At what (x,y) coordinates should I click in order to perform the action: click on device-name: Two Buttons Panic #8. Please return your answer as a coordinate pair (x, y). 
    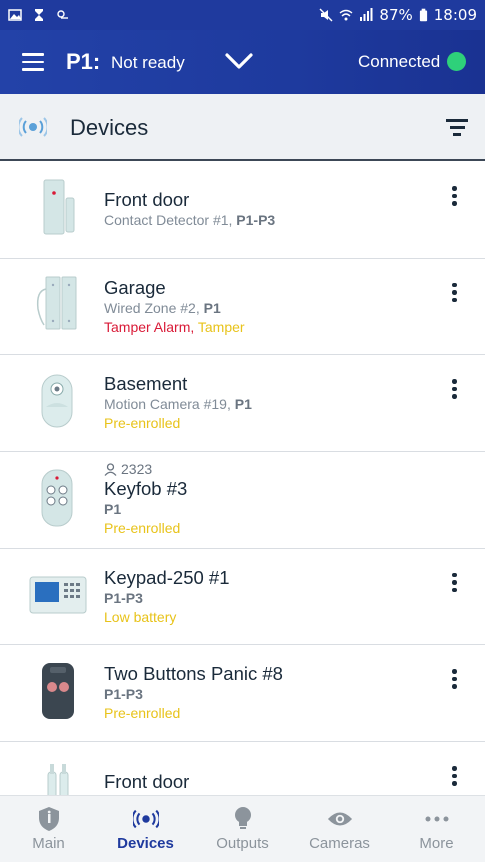
    Looking at the image, I should click on (193, 674).